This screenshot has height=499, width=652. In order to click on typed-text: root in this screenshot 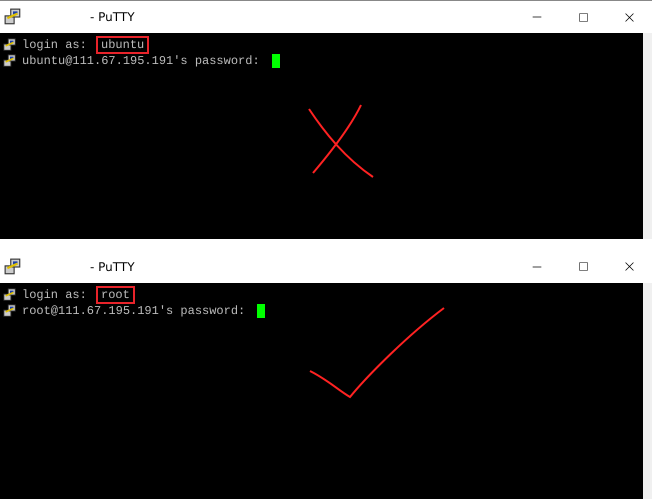, I will do `click(115, 295)`.